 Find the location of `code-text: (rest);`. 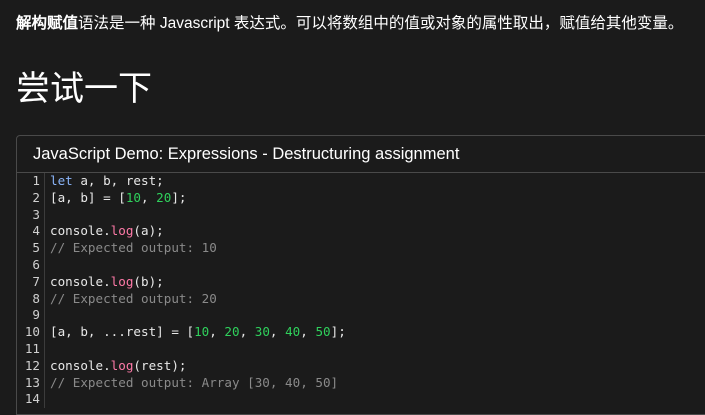

code-text: (rest); is located at coordinates (160, 365).